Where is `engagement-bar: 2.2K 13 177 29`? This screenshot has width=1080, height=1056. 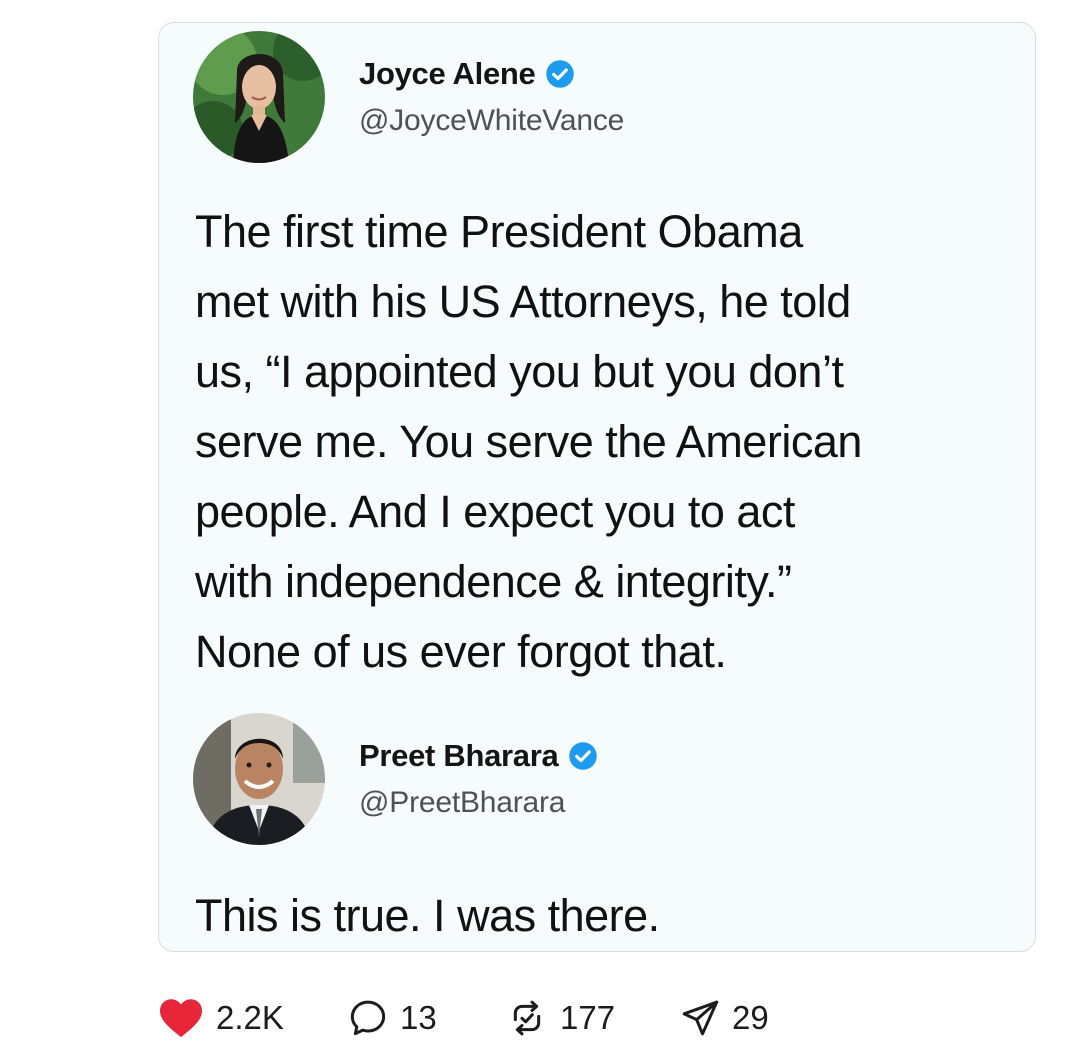 engagement-bar: 2.2K 13 177 29 is located at coordinates (479, 1018).